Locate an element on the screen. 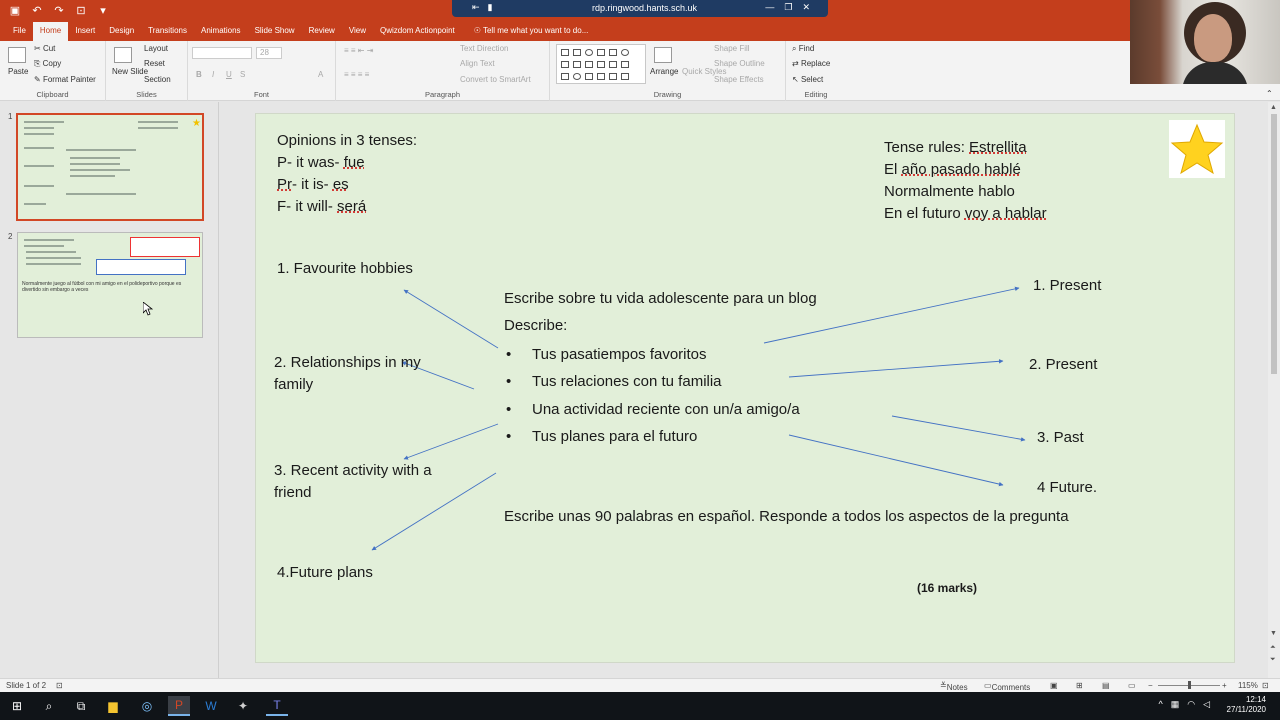 This screenshot has height=720, width=1280. shape-outline-button: Shape Outline is located at coordinates (739, 63).